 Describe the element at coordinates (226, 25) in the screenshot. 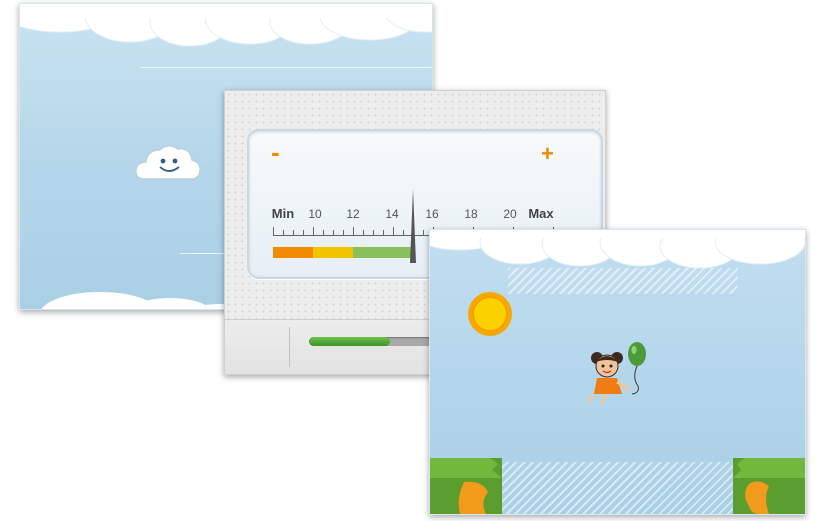

I see `top-clouds` at that location.